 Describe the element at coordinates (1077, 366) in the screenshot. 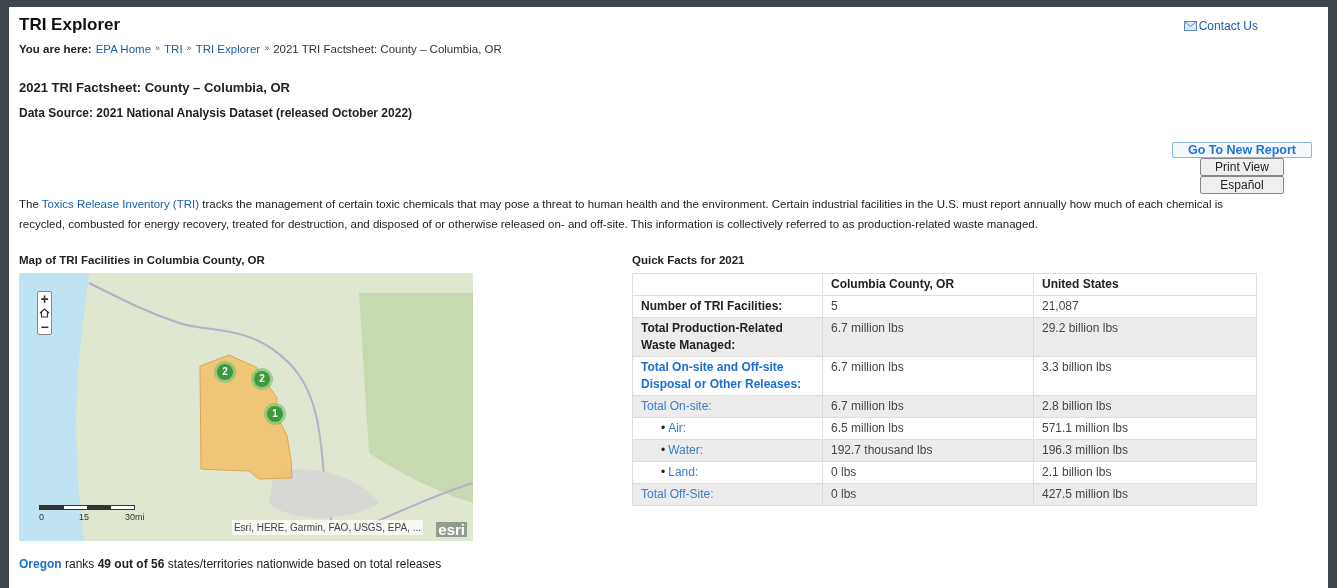

I see `table-cell: 3.3 billion lbs` at that location.